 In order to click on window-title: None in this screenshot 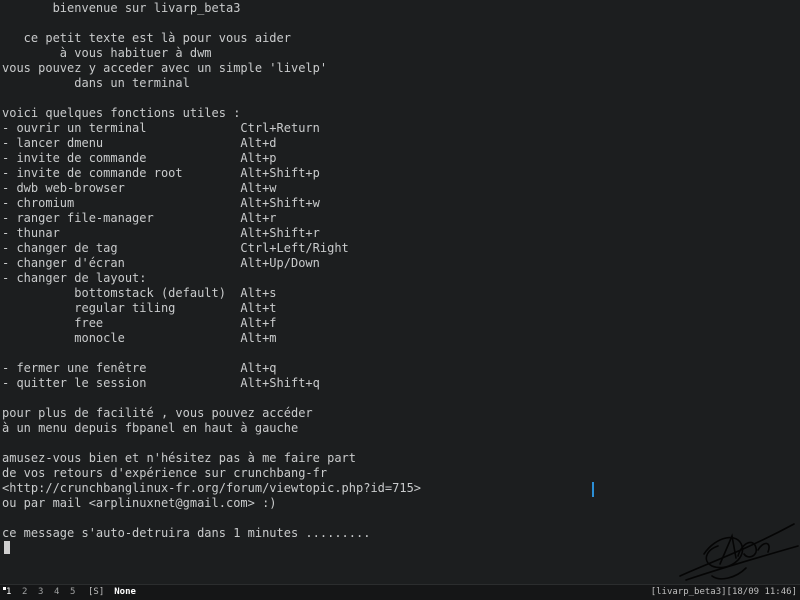, I will do `click(125, 592)`.